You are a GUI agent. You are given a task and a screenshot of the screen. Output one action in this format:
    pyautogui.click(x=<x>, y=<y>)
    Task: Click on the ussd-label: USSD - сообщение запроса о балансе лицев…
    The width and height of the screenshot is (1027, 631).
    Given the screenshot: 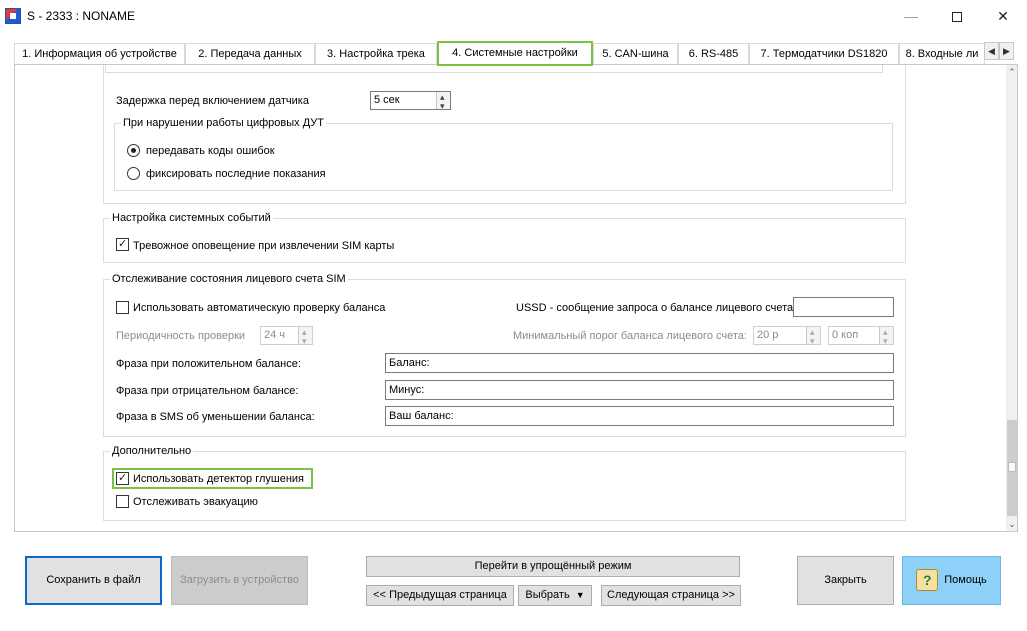 What is the action you would take?
    pyautogui.click(x=655, y=308)
    